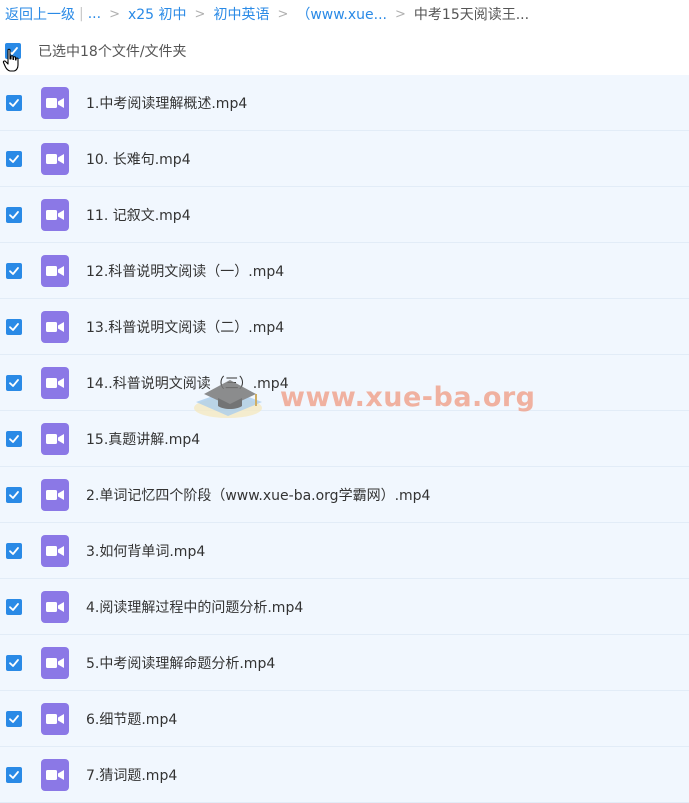 The height and width of the screenshot is (803, 689). Describe the element at coordinates (344, 51) in the screenshot. I see `selection-bar: 已选中18个文件/文件夹` at that location.